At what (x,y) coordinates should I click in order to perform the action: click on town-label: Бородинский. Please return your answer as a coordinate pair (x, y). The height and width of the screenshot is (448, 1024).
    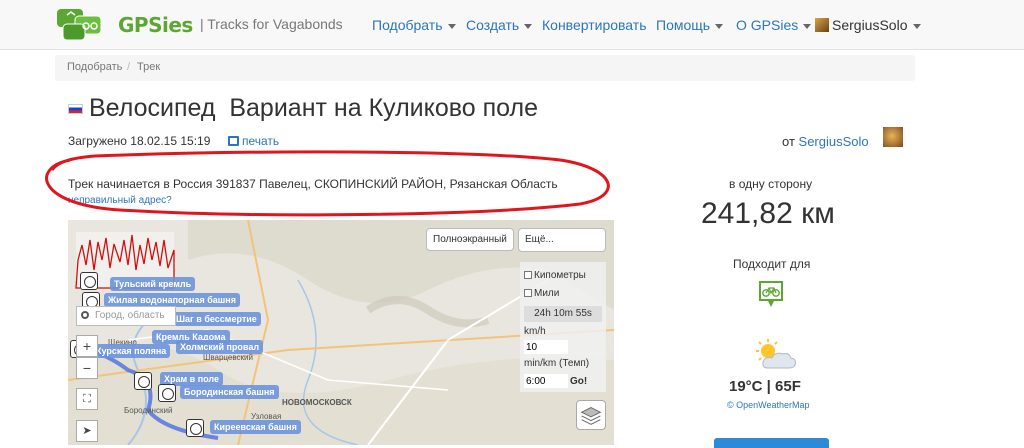
    Looking at the image, I should click on (148, 410).